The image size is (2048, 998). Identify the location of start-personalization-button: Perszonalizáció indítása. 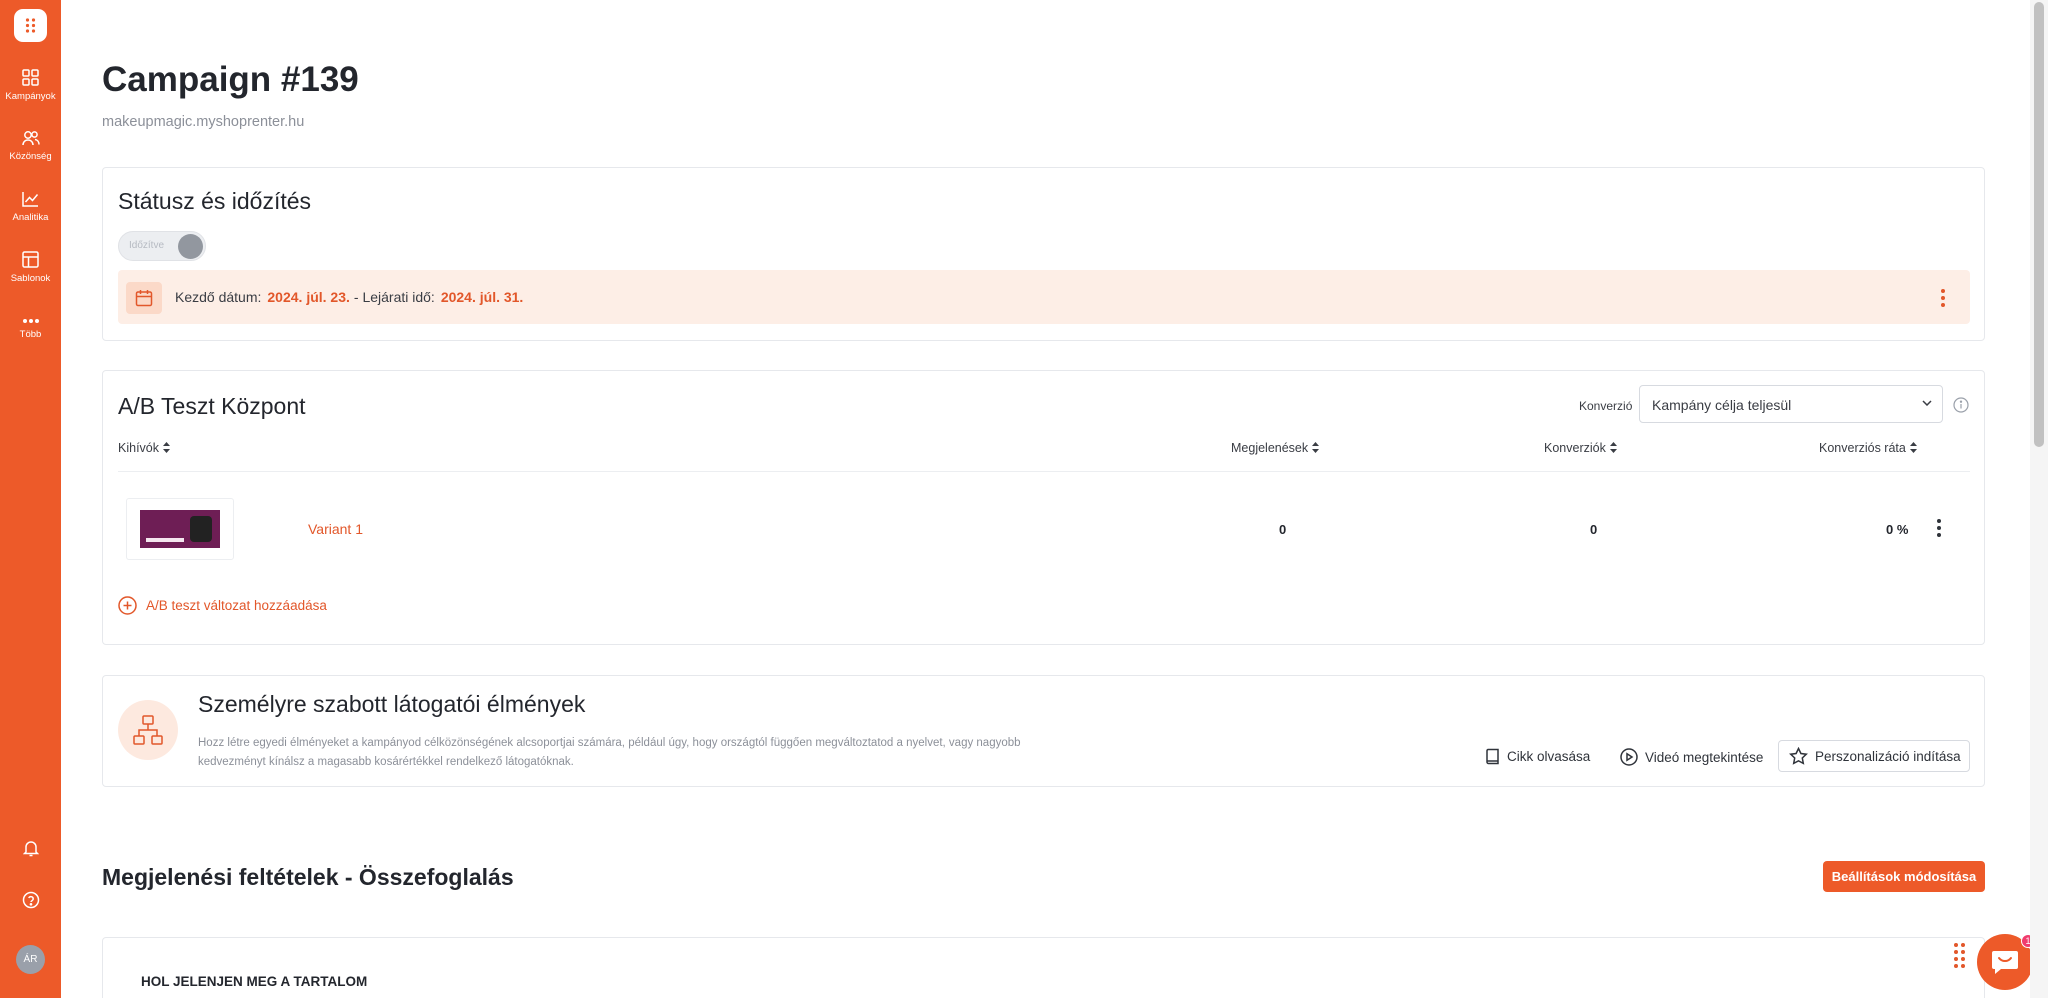
(1874, 756).